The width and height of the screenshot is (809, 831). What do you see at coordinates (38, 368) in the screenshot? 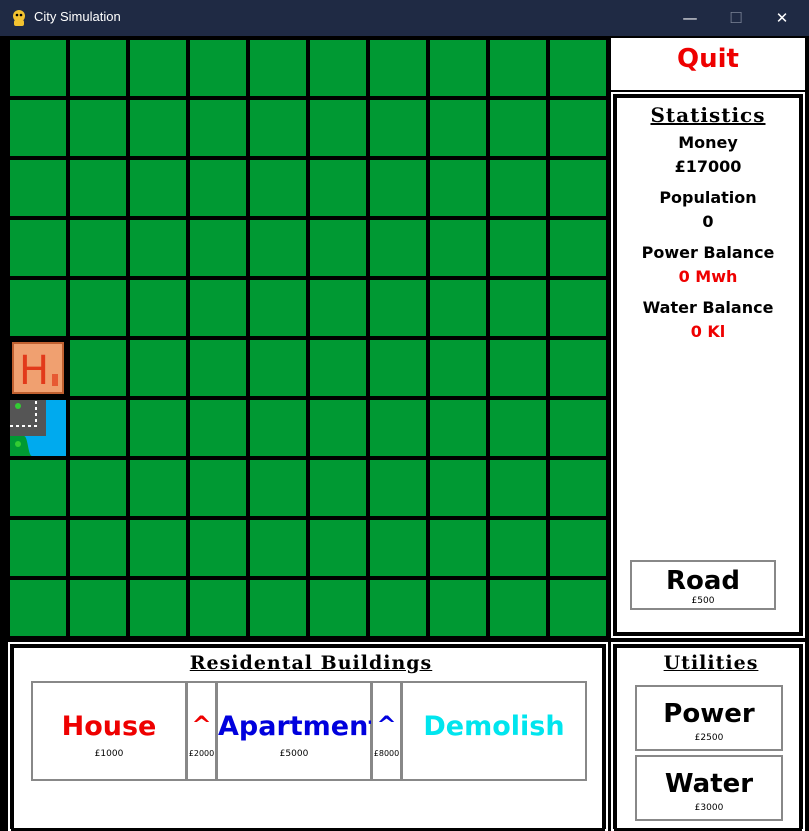
I see `house-tile: H` at bounding box center [38, 368].